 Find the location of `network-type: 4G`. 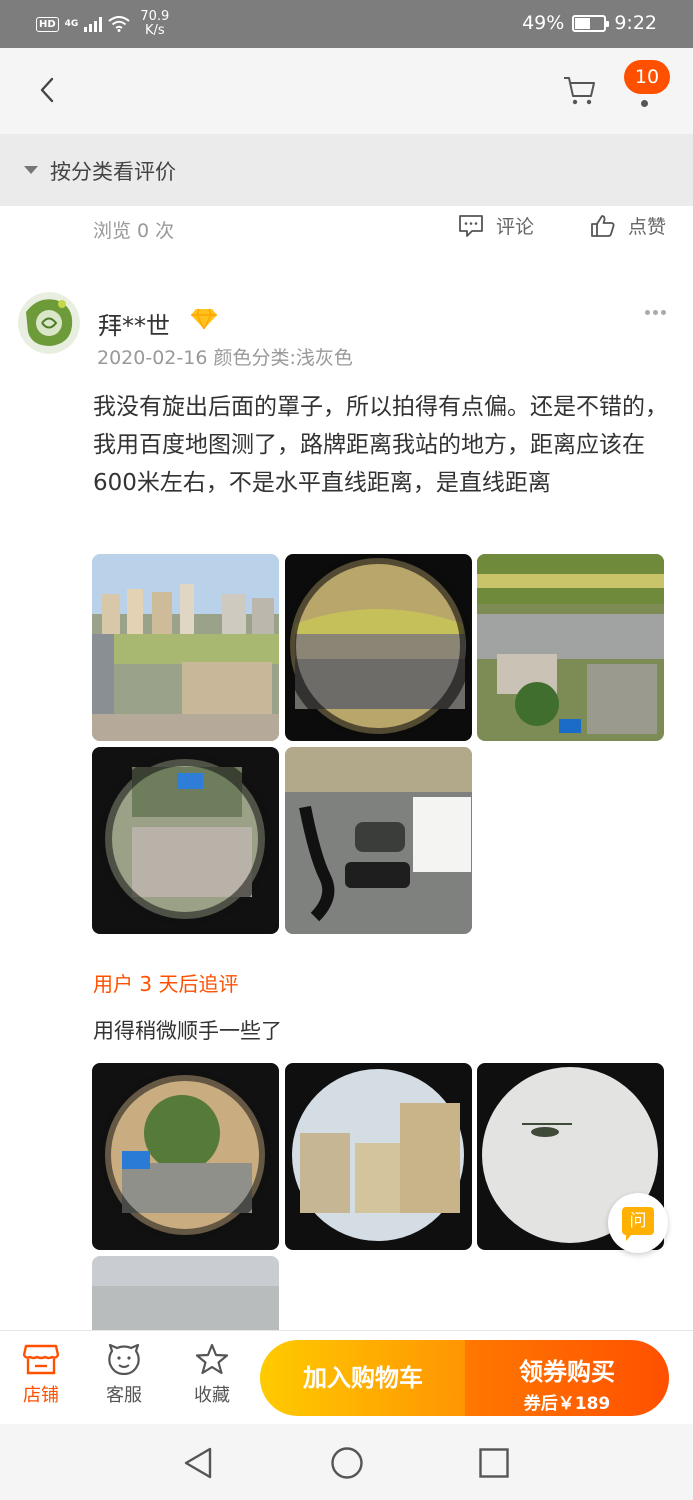

network-type: 4G is located at coordinates (71, 24).